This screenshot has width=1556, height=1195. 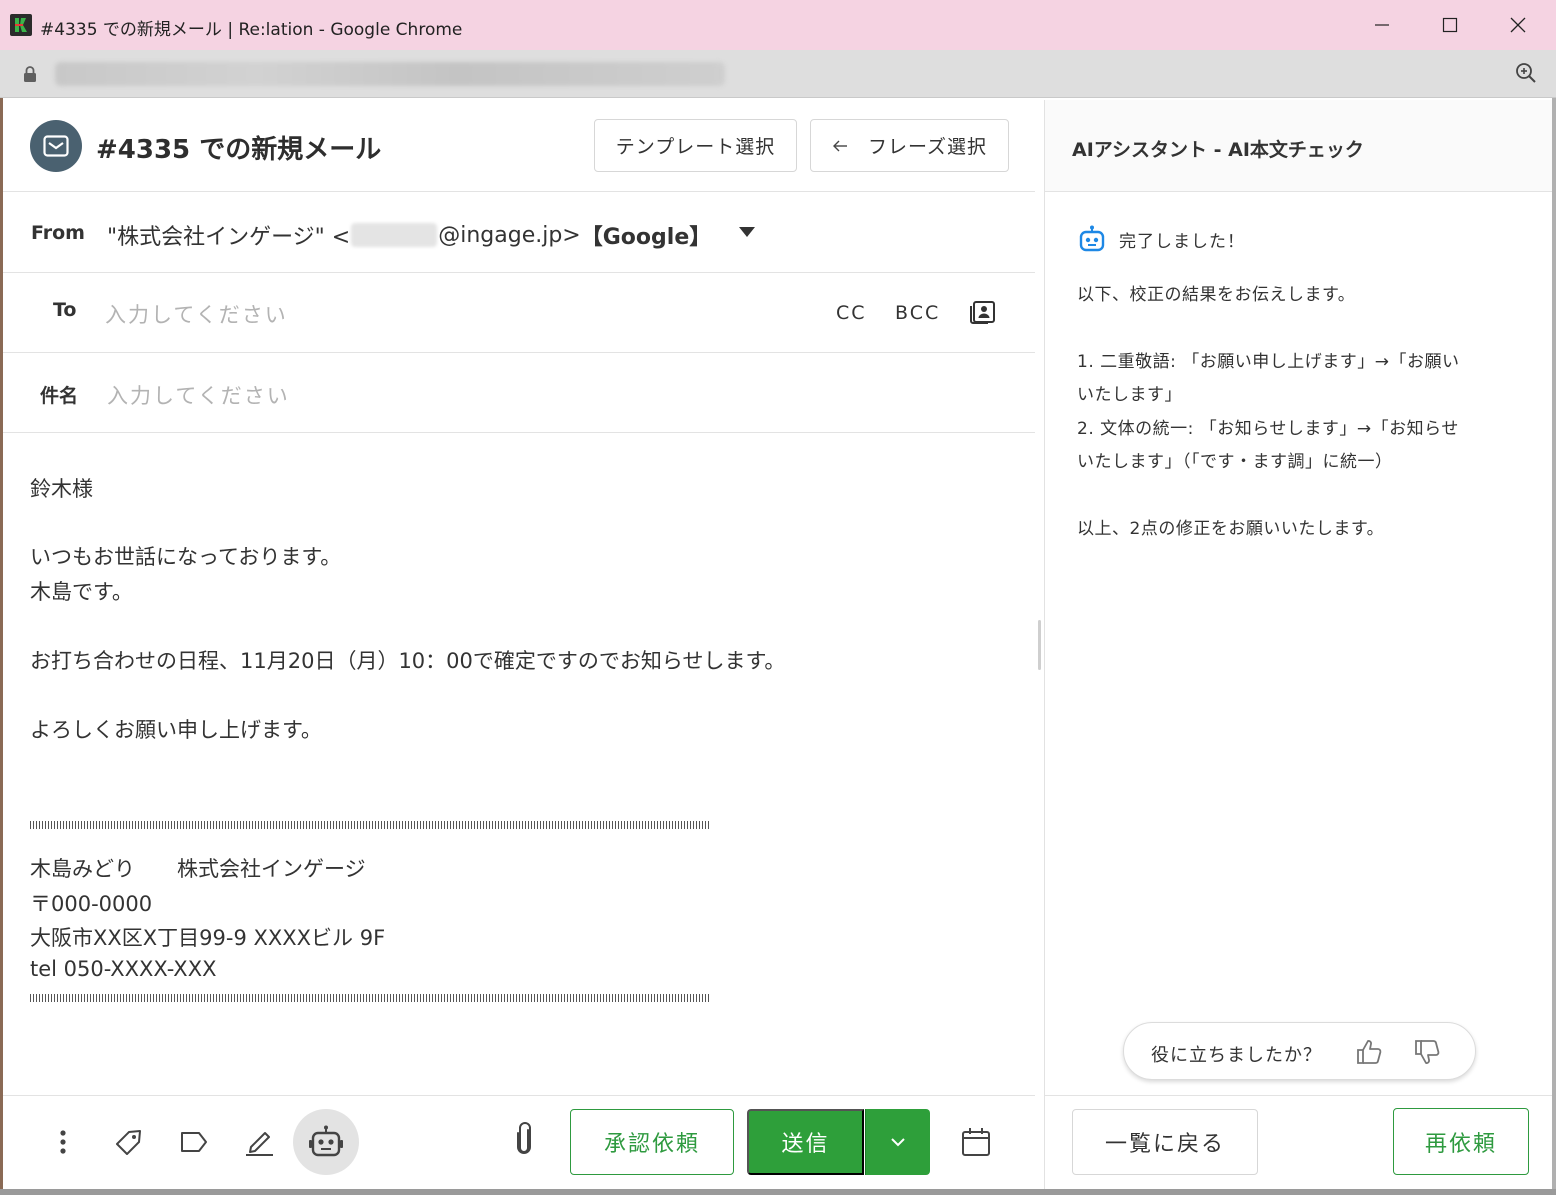 I want to click on ai-panel-title: AIアシスタント - AI本文チェック, so click(x=1218, y=150).